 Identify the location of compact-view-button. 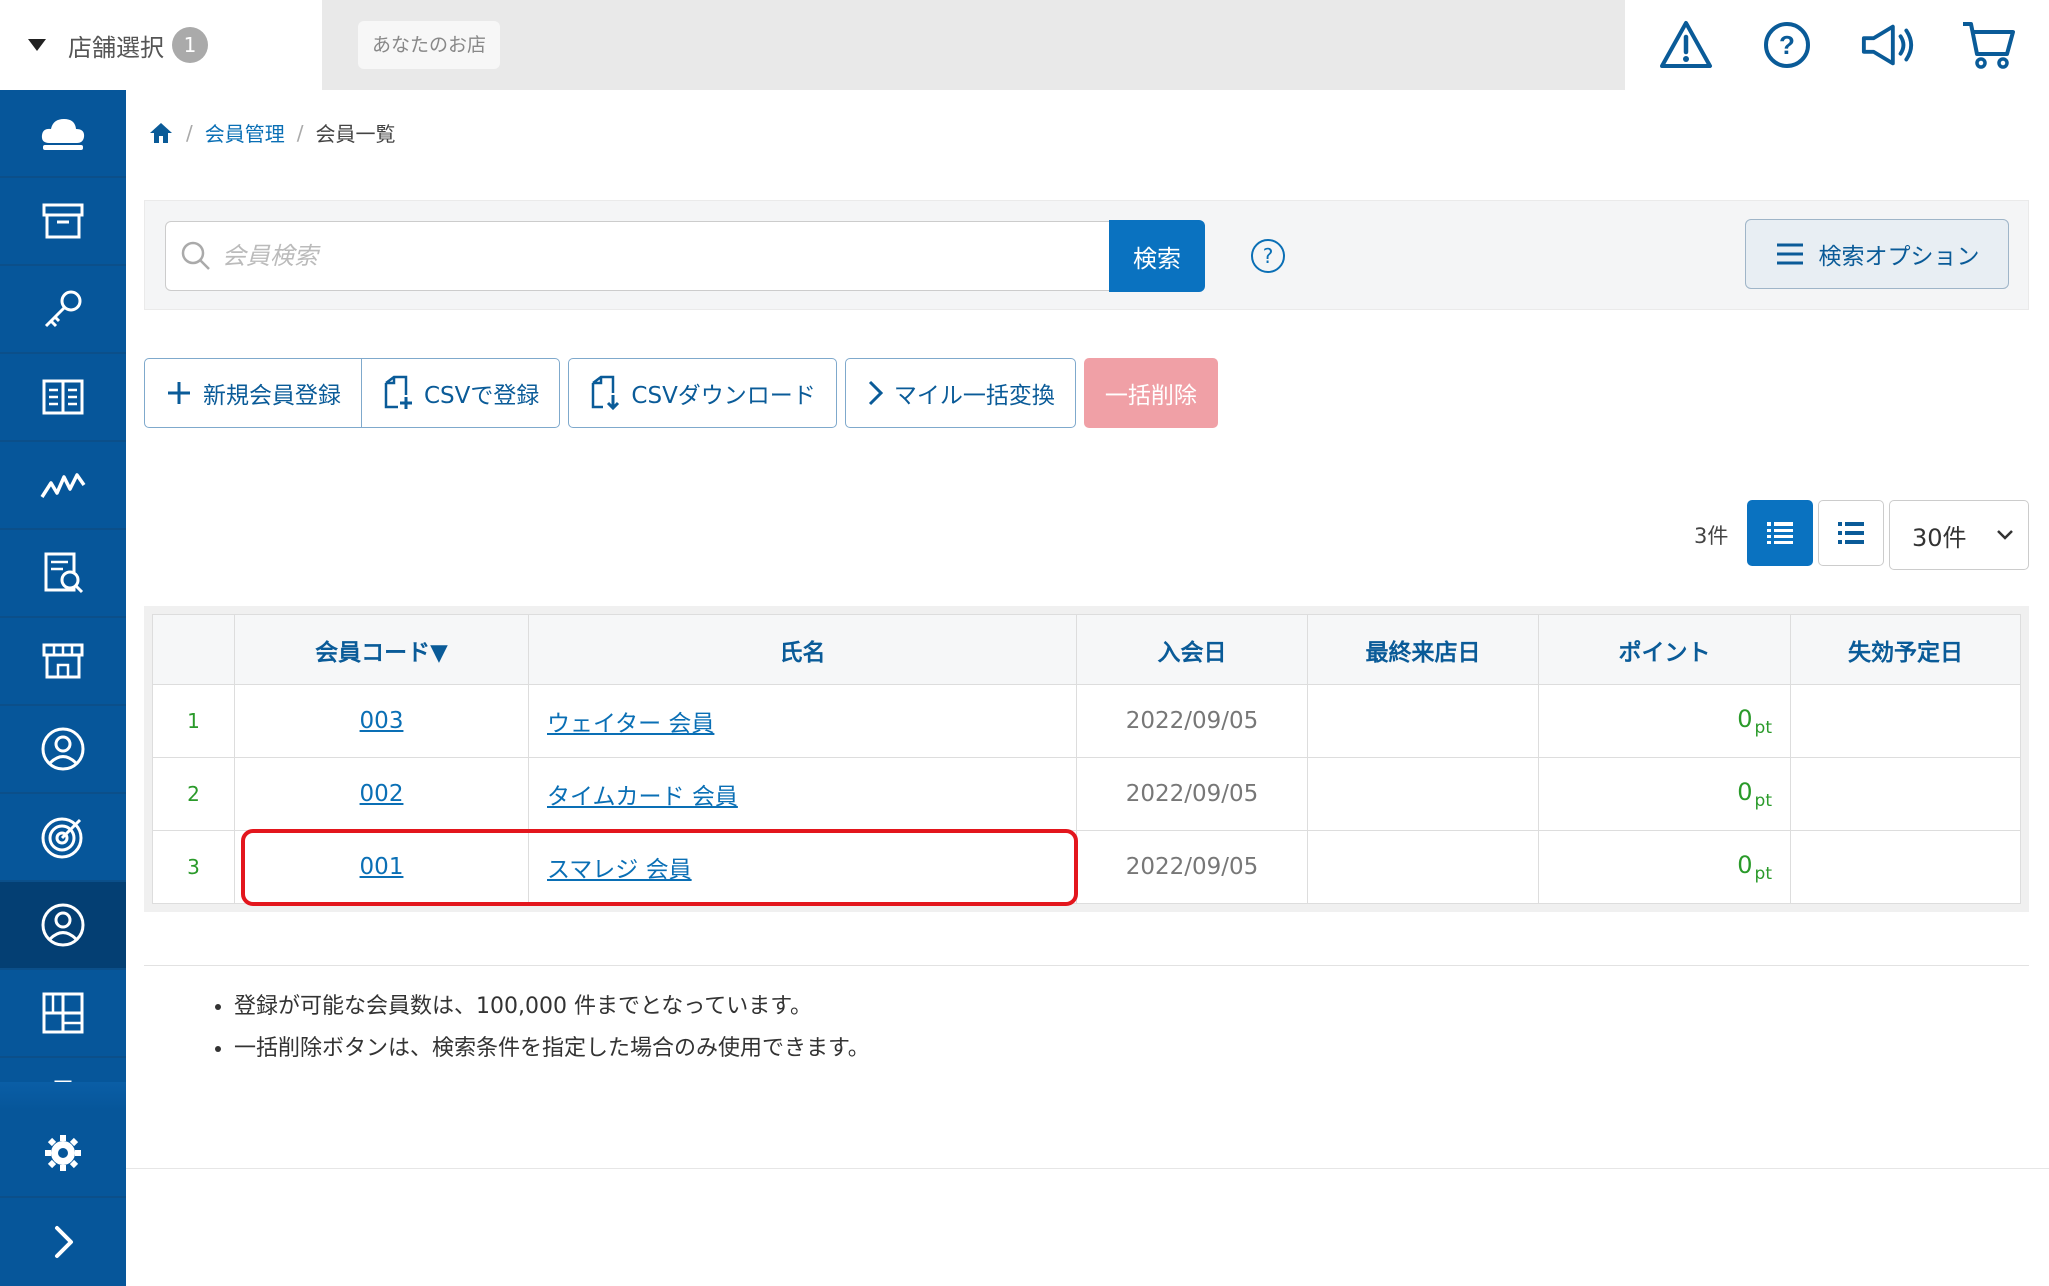
(1851, 533).